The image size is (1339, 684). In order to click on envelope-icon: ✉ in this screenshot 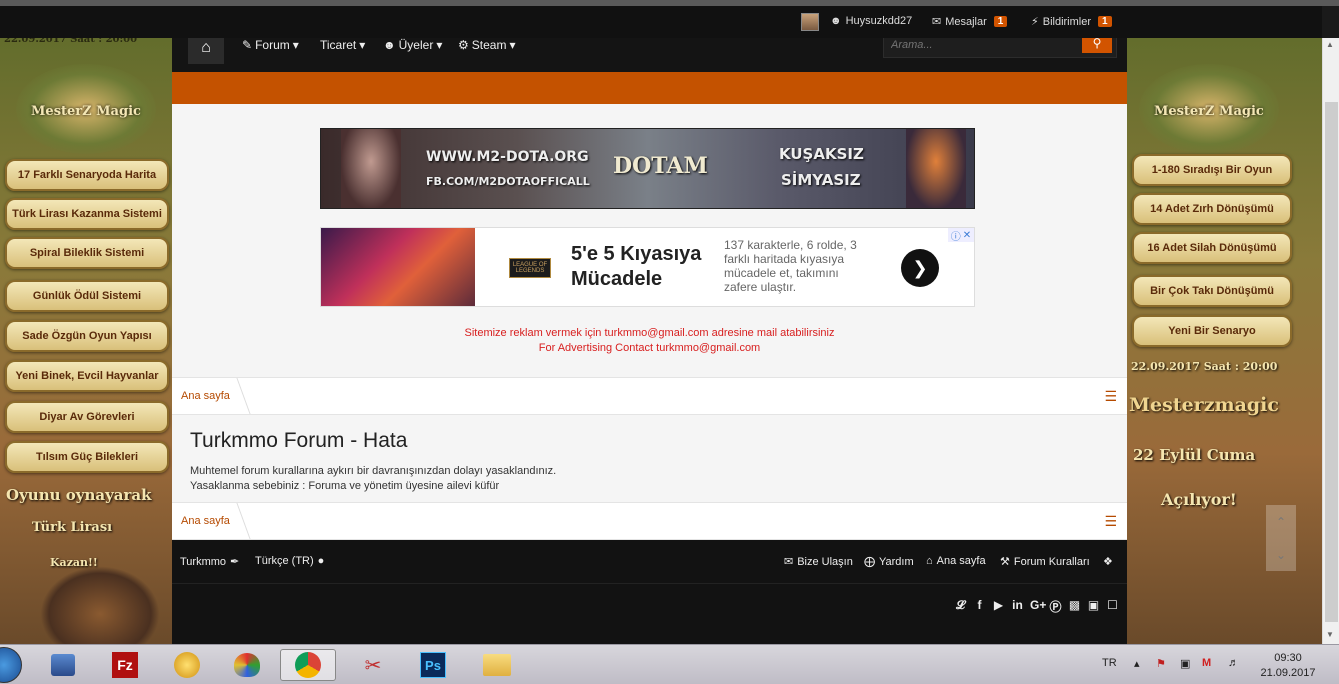, I will do `click(789, 562)`.